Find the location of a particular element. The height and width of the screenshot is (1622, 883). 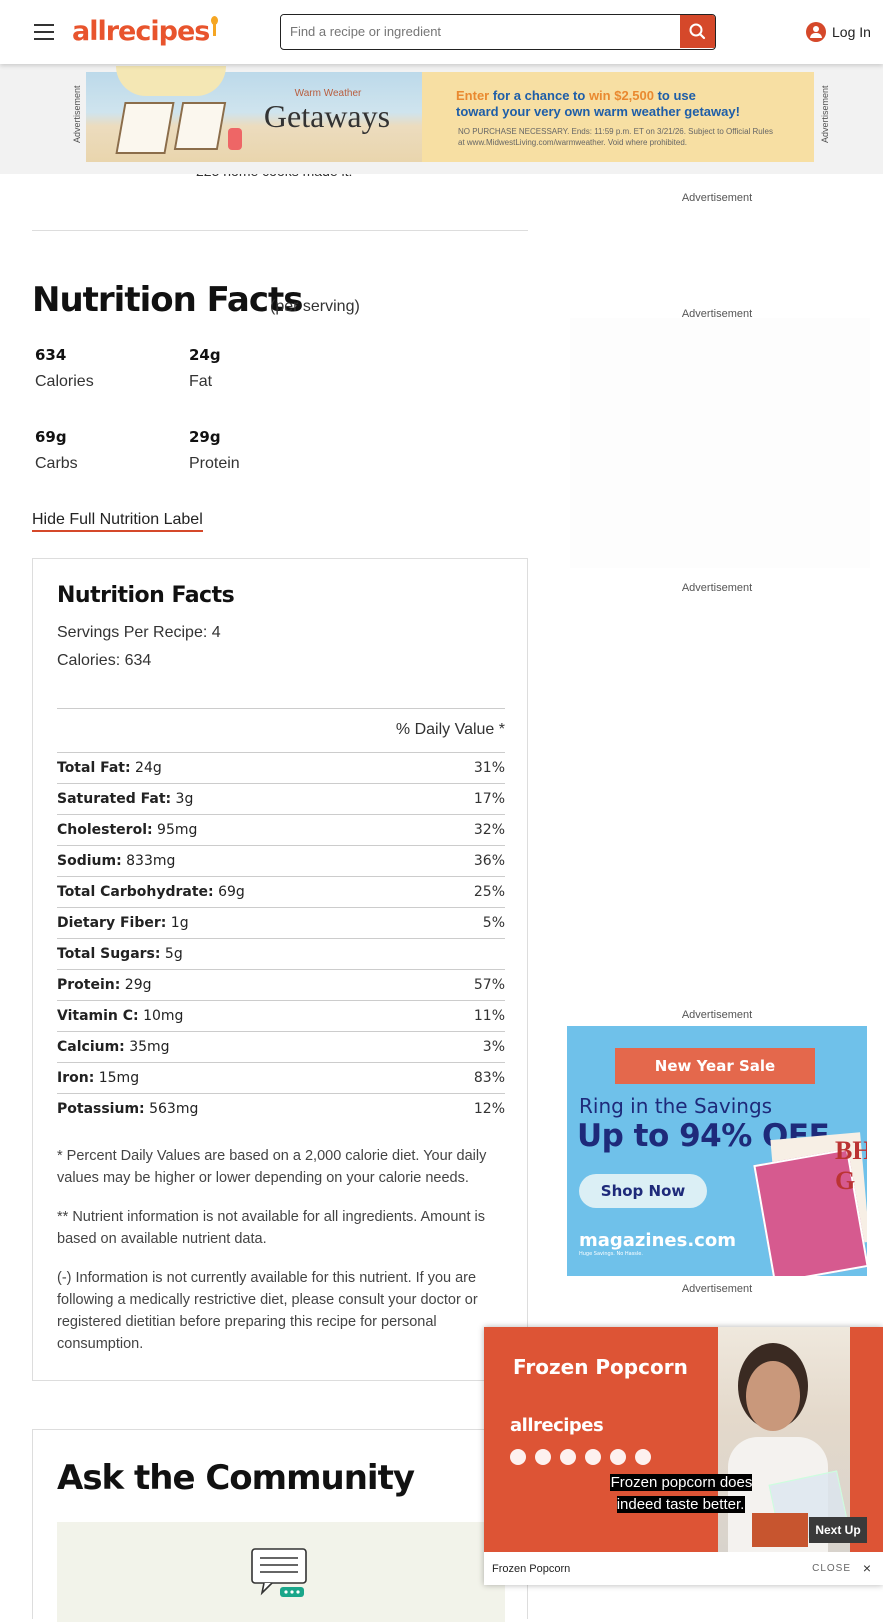

facebook-icon is located at coordinates (593, 1457).